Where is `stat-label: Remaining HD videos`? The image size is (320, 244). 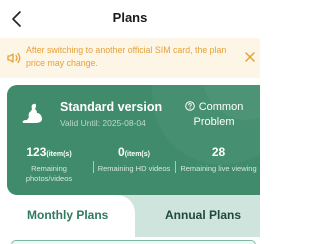
stat-label: Remaining HD videos is located at coordinates (134, 168).